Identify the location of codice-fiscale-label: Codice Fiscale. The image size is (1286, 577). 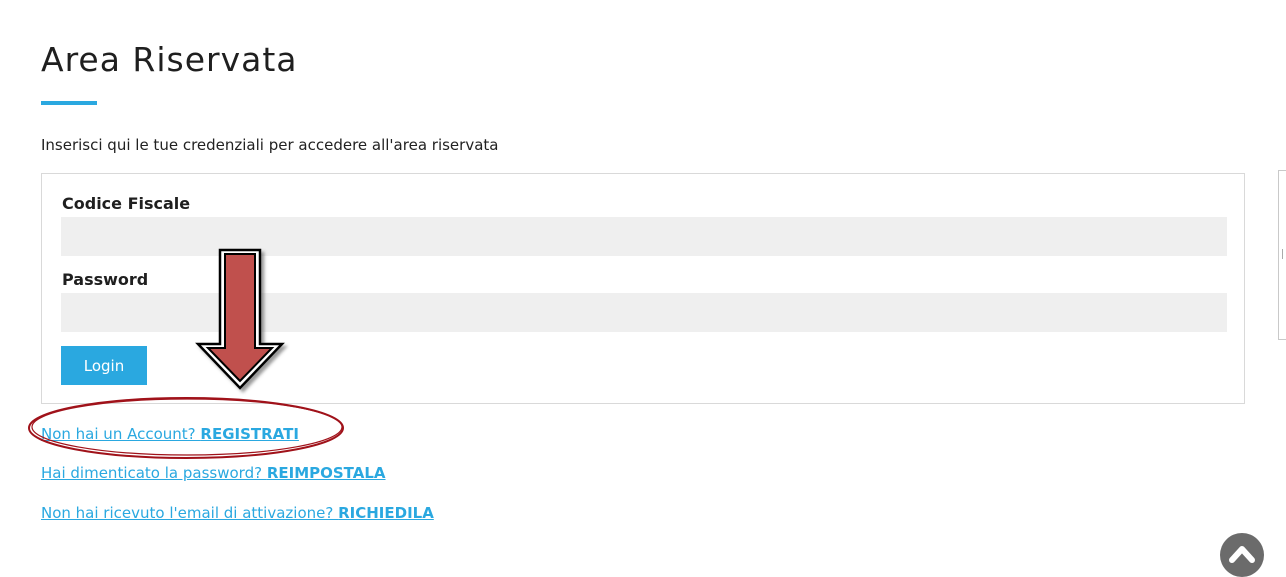
(126, 203).